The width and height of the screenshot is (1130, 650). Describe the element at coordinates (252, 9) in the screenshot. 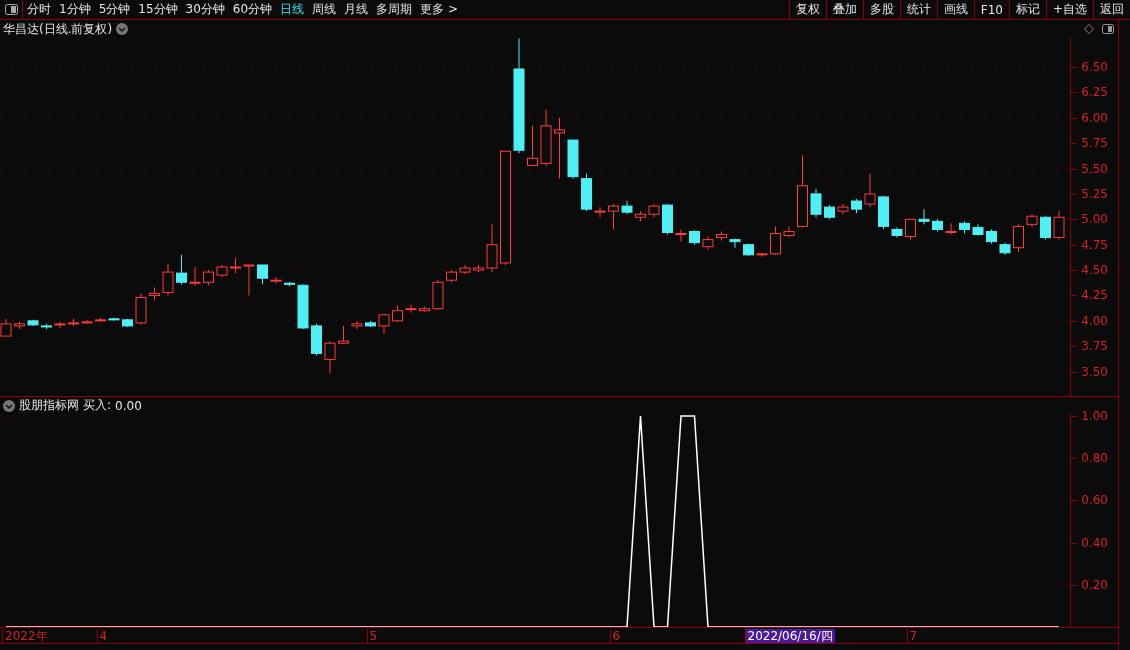

I see `period-tab: 60分钟` at that location.